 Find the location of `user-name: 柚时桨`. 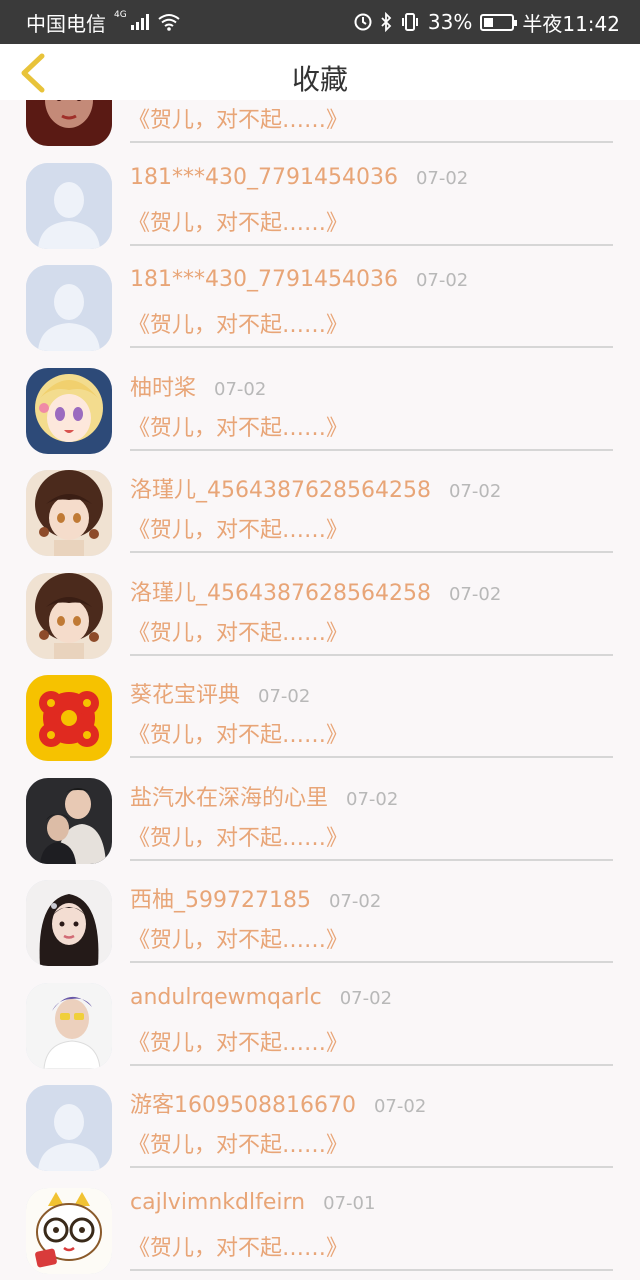

user-name: 柚时桨 is located at coordinates (163, 388).